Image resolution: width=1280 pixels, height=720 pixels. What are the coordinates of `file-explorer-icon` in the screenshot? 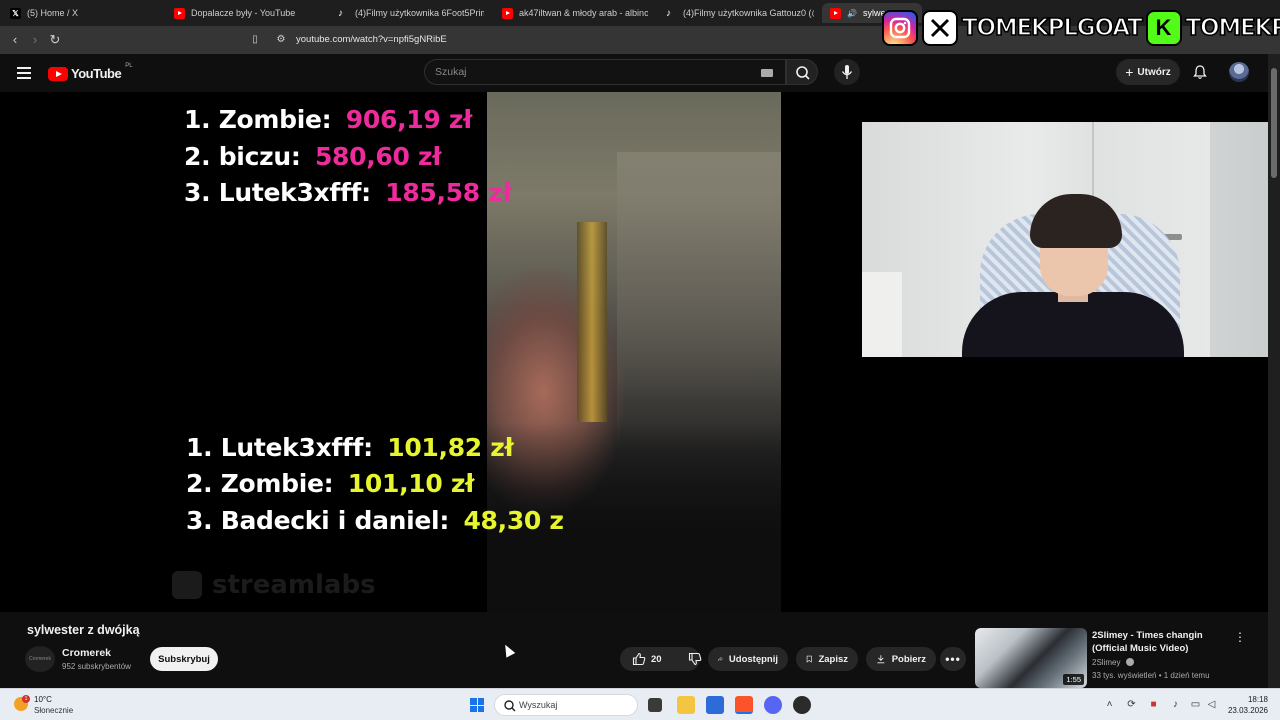 It's located at (686, 705).